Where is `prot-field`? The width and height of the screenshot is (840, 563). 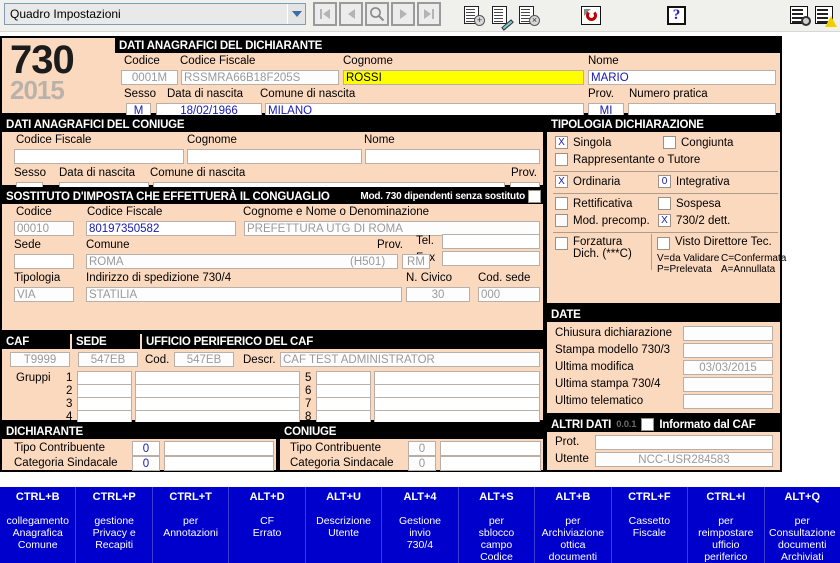
prot-field is located at coordinates (684, 442).